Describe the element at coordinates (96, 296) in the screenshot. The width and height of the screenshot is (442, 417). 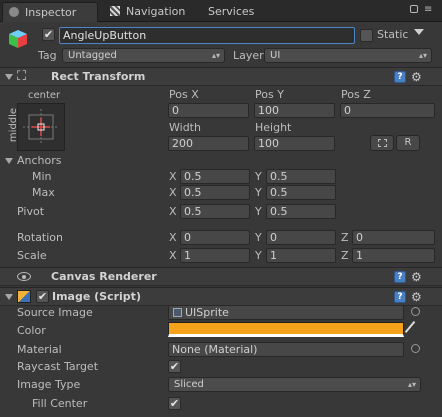
I see `image-component-title: Image (Script)` at that location.